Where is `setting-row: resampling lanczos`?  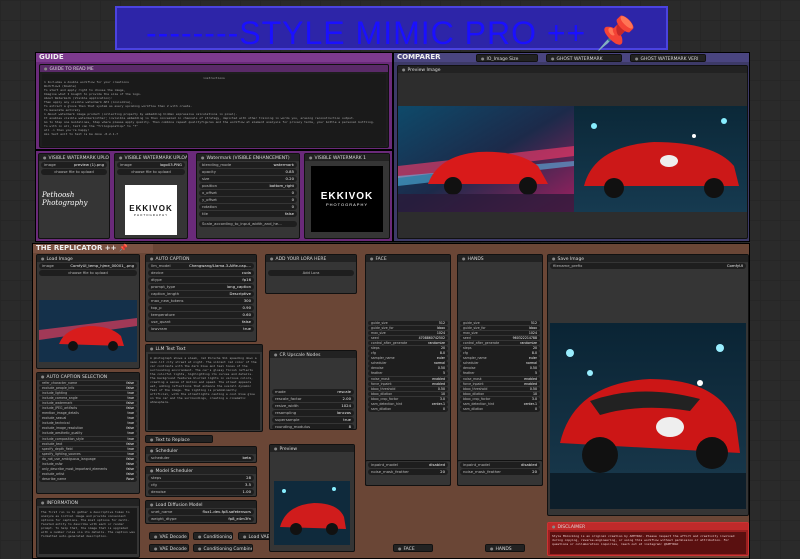
setting-row: resampling lanczos is located at coordinates (313, 413).